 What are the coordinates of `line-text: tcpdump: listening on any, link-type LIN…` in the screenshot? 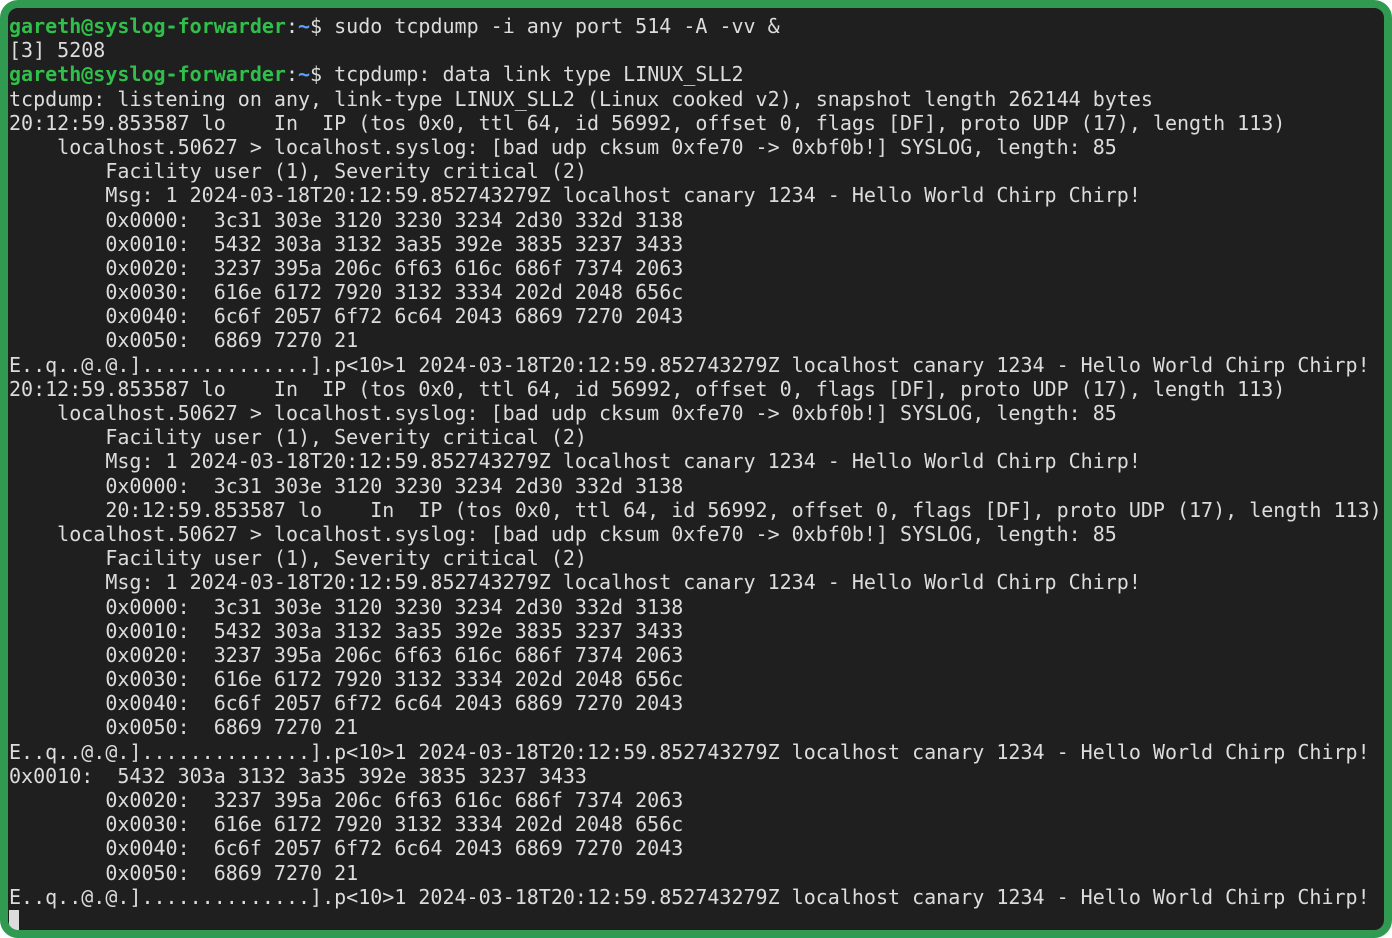 It's located at (581, 98).